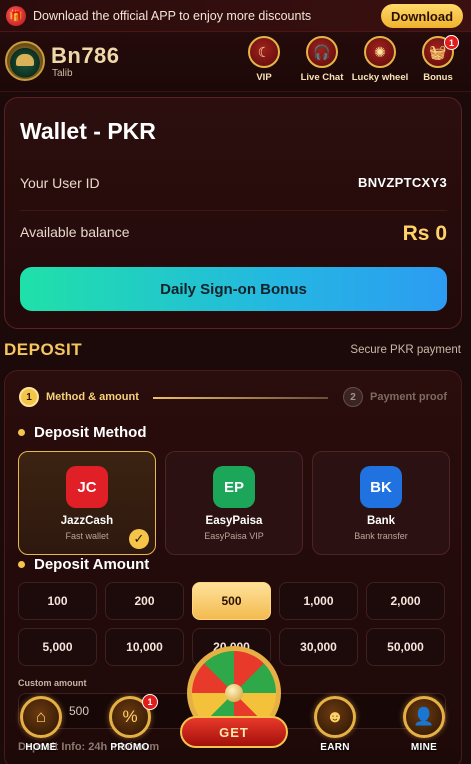 Image resolution: width=471 pixels, height=764 pixels. I want to click on easypaisa-logo-icon: EP, so click(234, 487).